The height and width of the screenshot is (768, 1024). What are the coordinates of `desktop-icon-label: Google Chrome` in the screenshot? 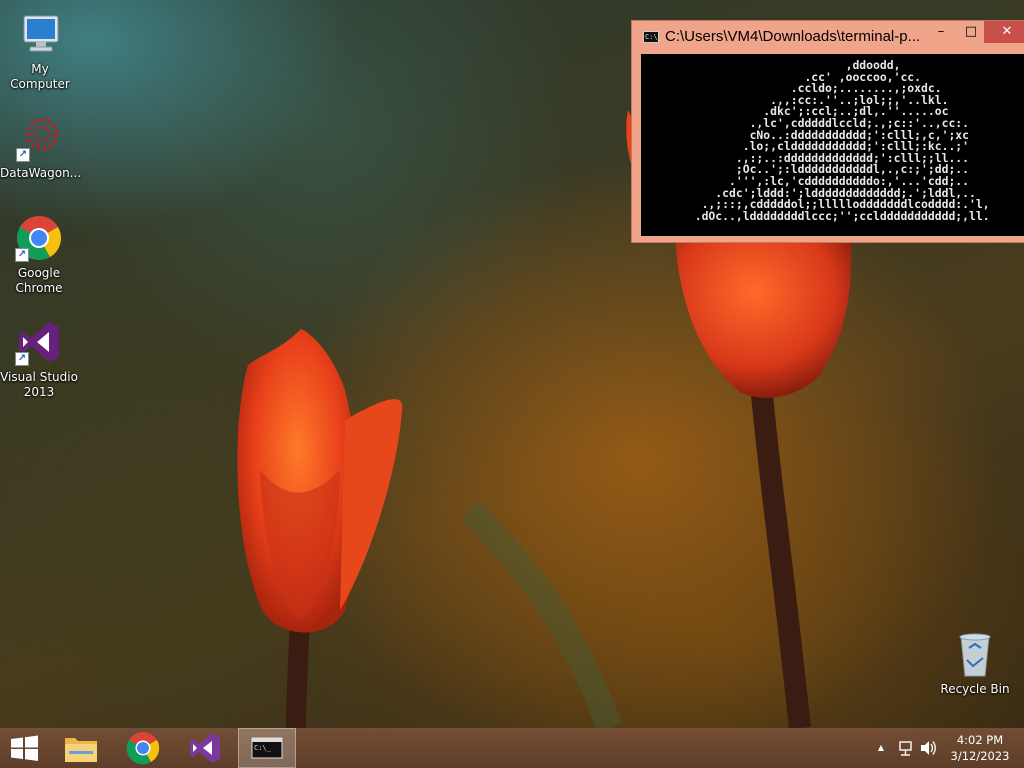 It's located at (39, 280).